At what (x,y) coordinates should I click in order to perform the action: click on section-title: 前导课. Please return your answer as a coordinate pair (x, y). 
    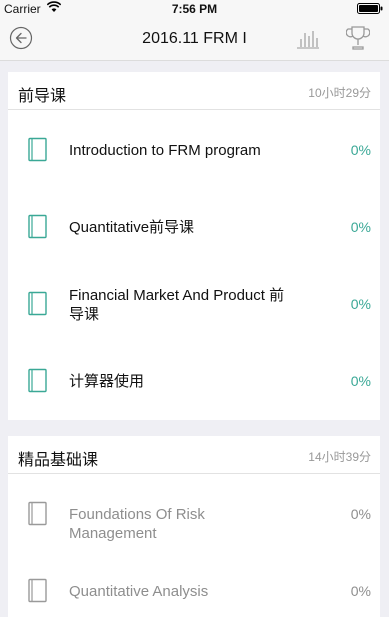
    Looking at the image, I should click on (42, 96).